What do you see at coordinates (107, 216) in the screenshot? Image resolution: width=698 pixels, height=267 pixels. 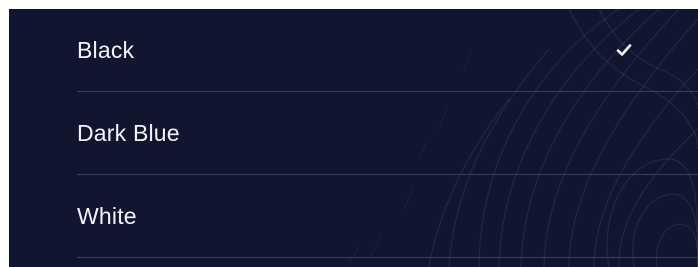 I see `option-label: White` at bounding box center [107, 216].